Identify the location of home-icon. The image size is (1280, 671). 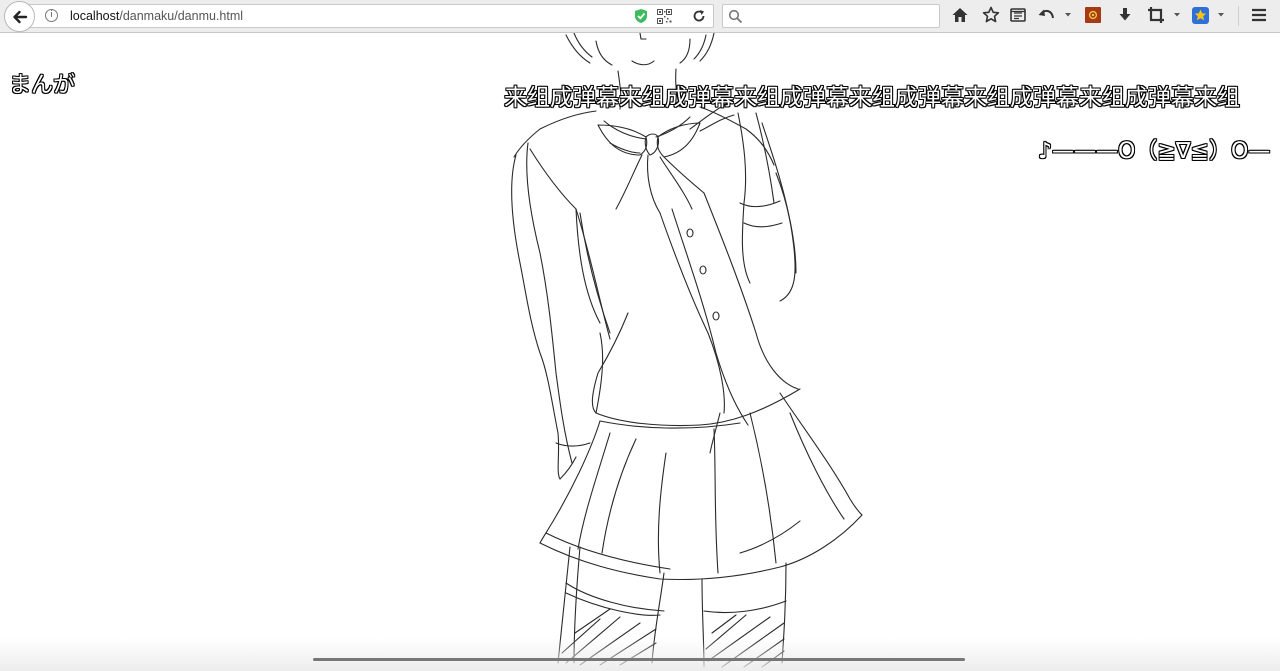
(960, 15).